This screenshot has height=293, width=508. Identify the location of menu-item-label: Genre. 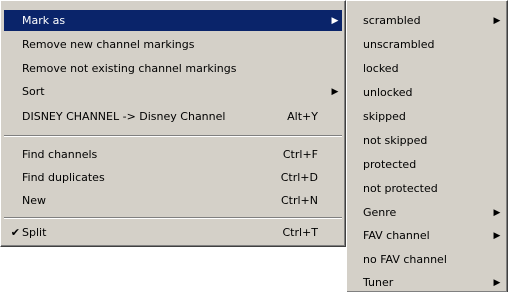
(380, 212).